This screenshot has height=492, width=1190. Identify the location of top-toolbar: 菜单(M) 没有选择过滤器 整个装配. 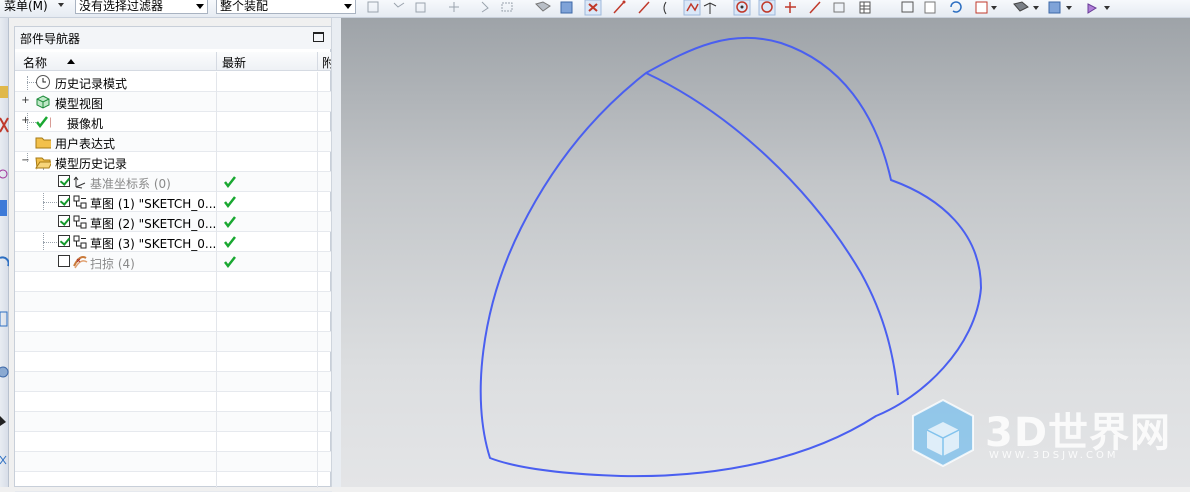
(595, 9).